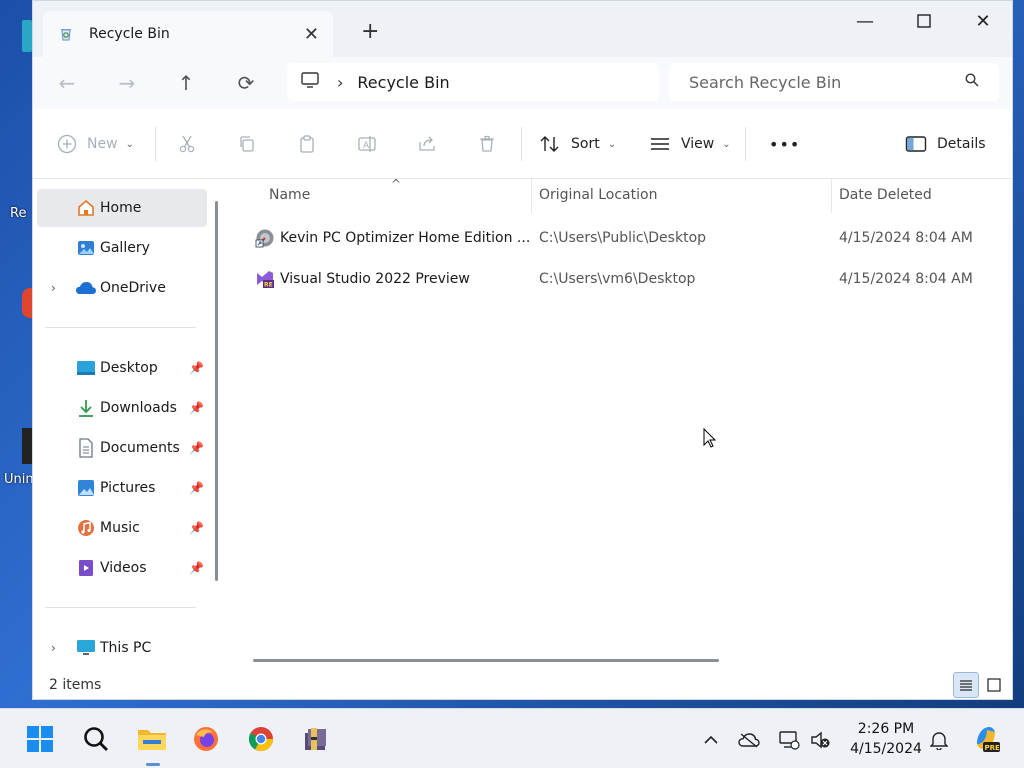 This screenshot has width=1024, height=768. What do you see at coordinates (403, 82) in the screenshot?
I see `breadcrumb-recycle-bin: Recycle Bin` at bounding box center [403, 82].